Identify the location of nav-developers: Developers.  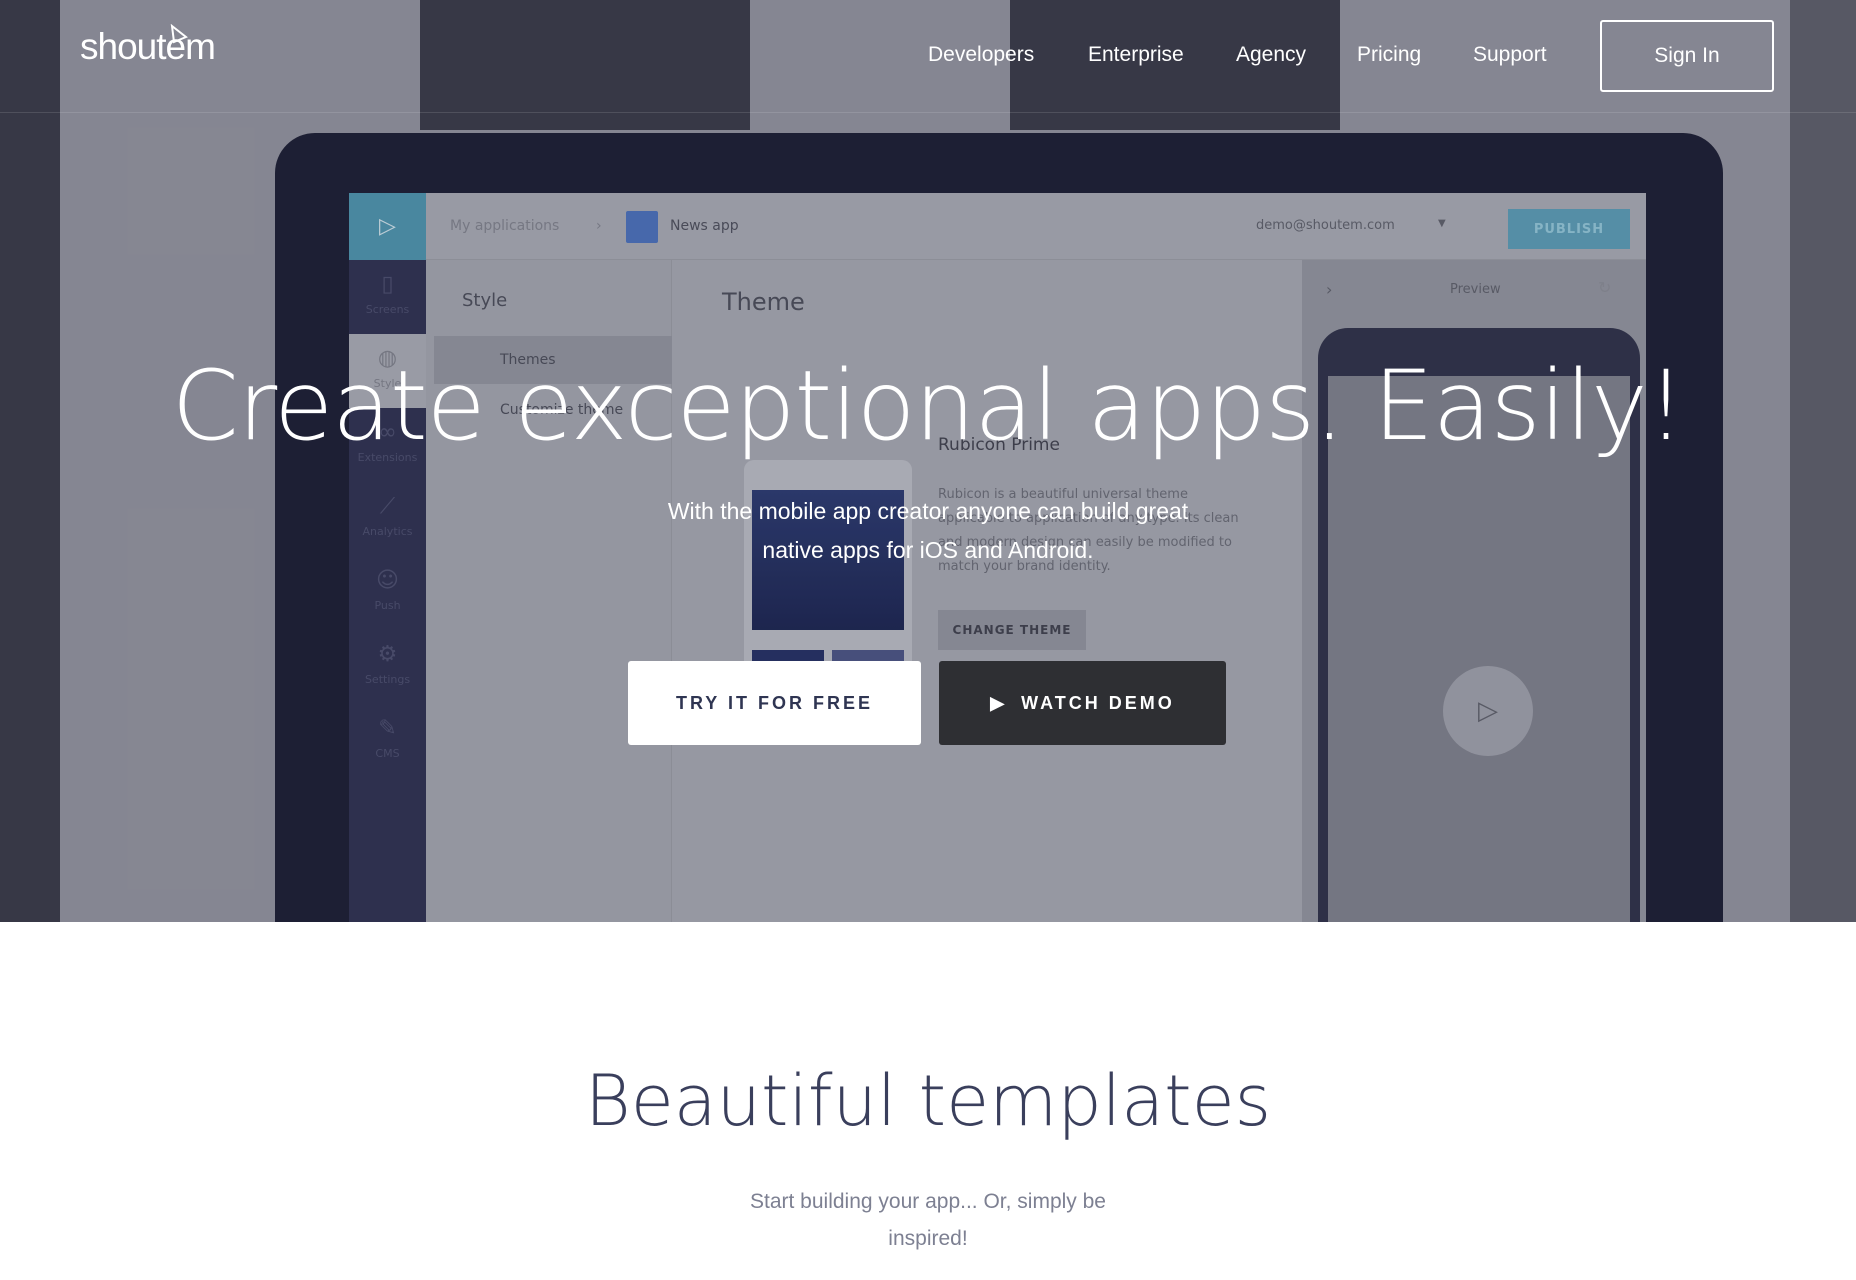
(981, 55).